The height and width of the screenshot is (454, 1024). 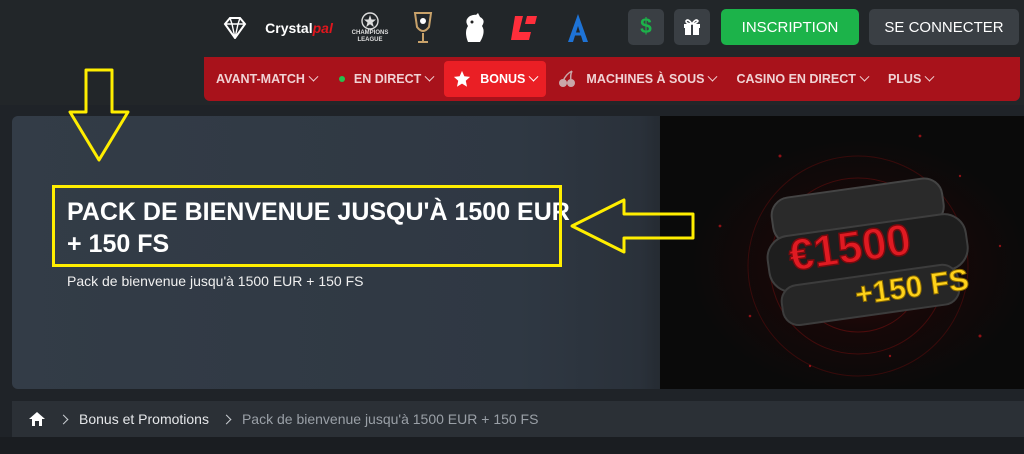 I want to click on pal-word: pal, so click(x=322, y=28).